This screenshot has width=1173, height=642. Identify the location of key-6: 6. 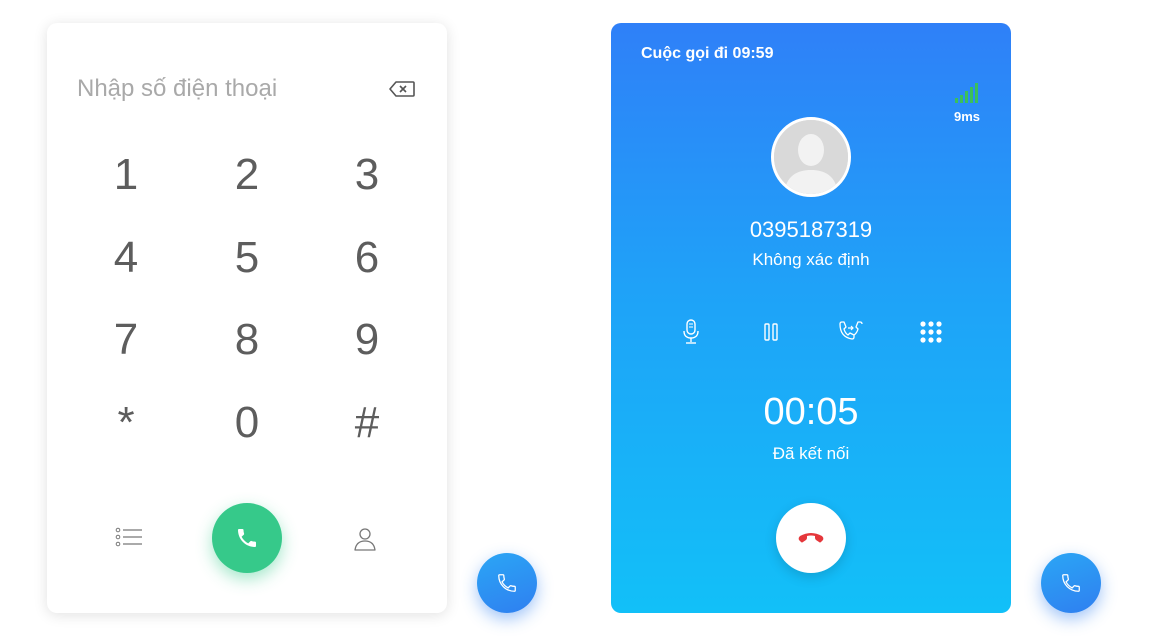
(367, 258).